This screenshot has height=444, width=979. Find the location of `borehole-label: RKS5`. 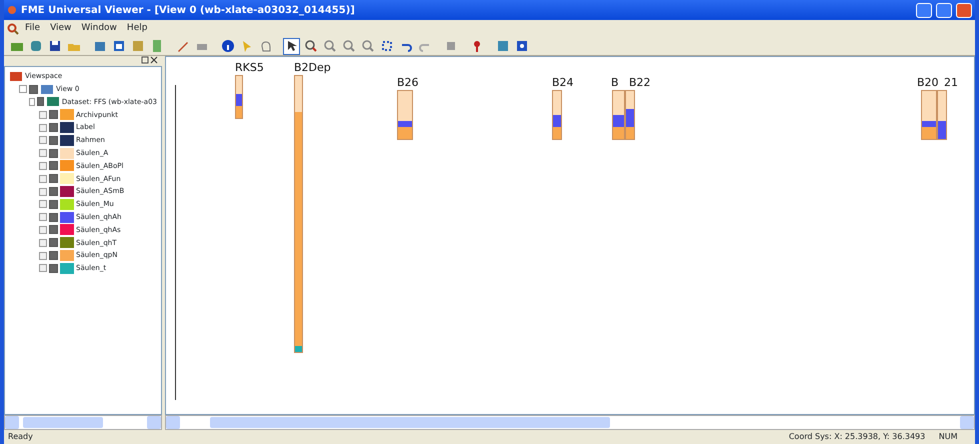

borehole-label: RKS5 is located at coordinates (249, 68).